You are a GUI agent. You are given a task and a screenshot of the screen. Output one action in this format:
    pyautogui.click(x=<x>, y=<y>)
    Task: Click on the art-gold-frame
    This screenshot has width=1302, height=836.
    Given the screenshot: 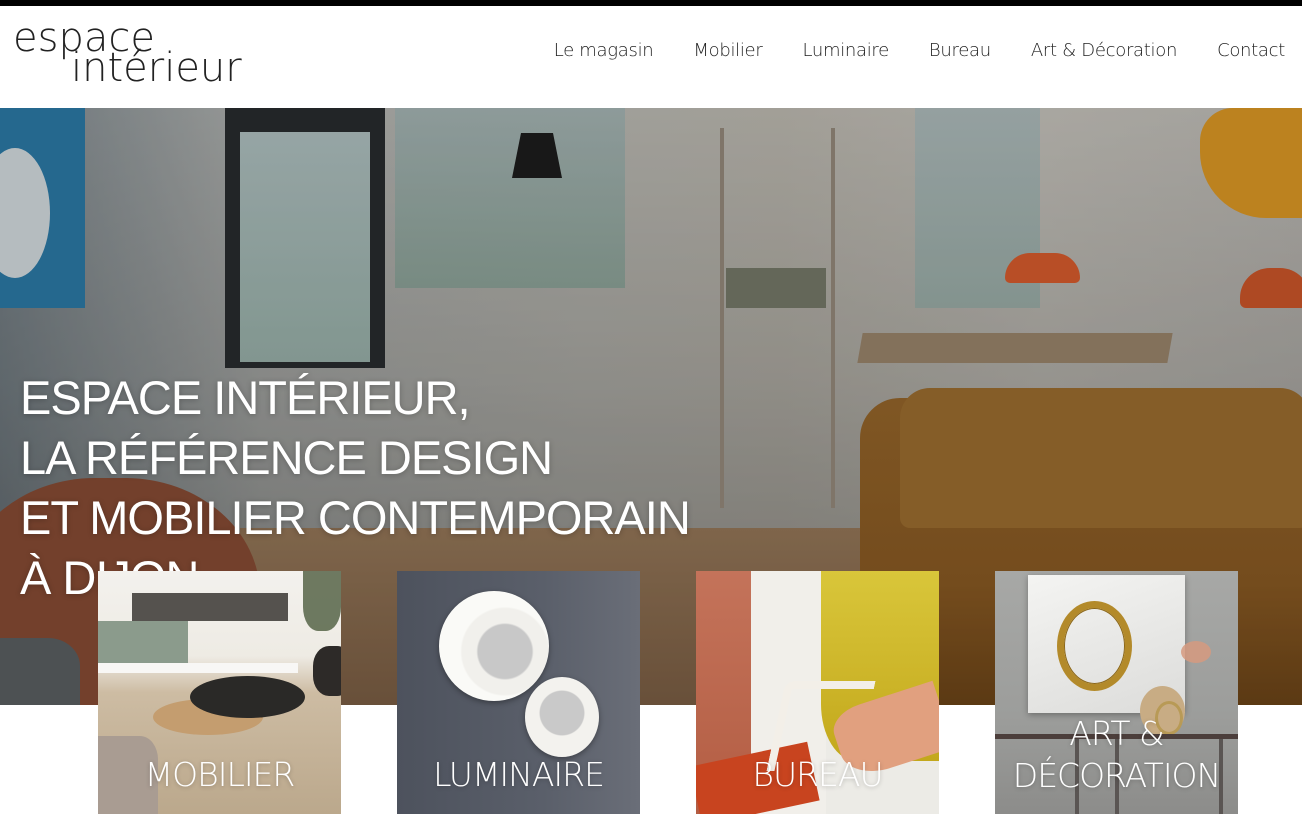 What is the action you would take?
    pyautogui.click(x=1094, y=646)
    